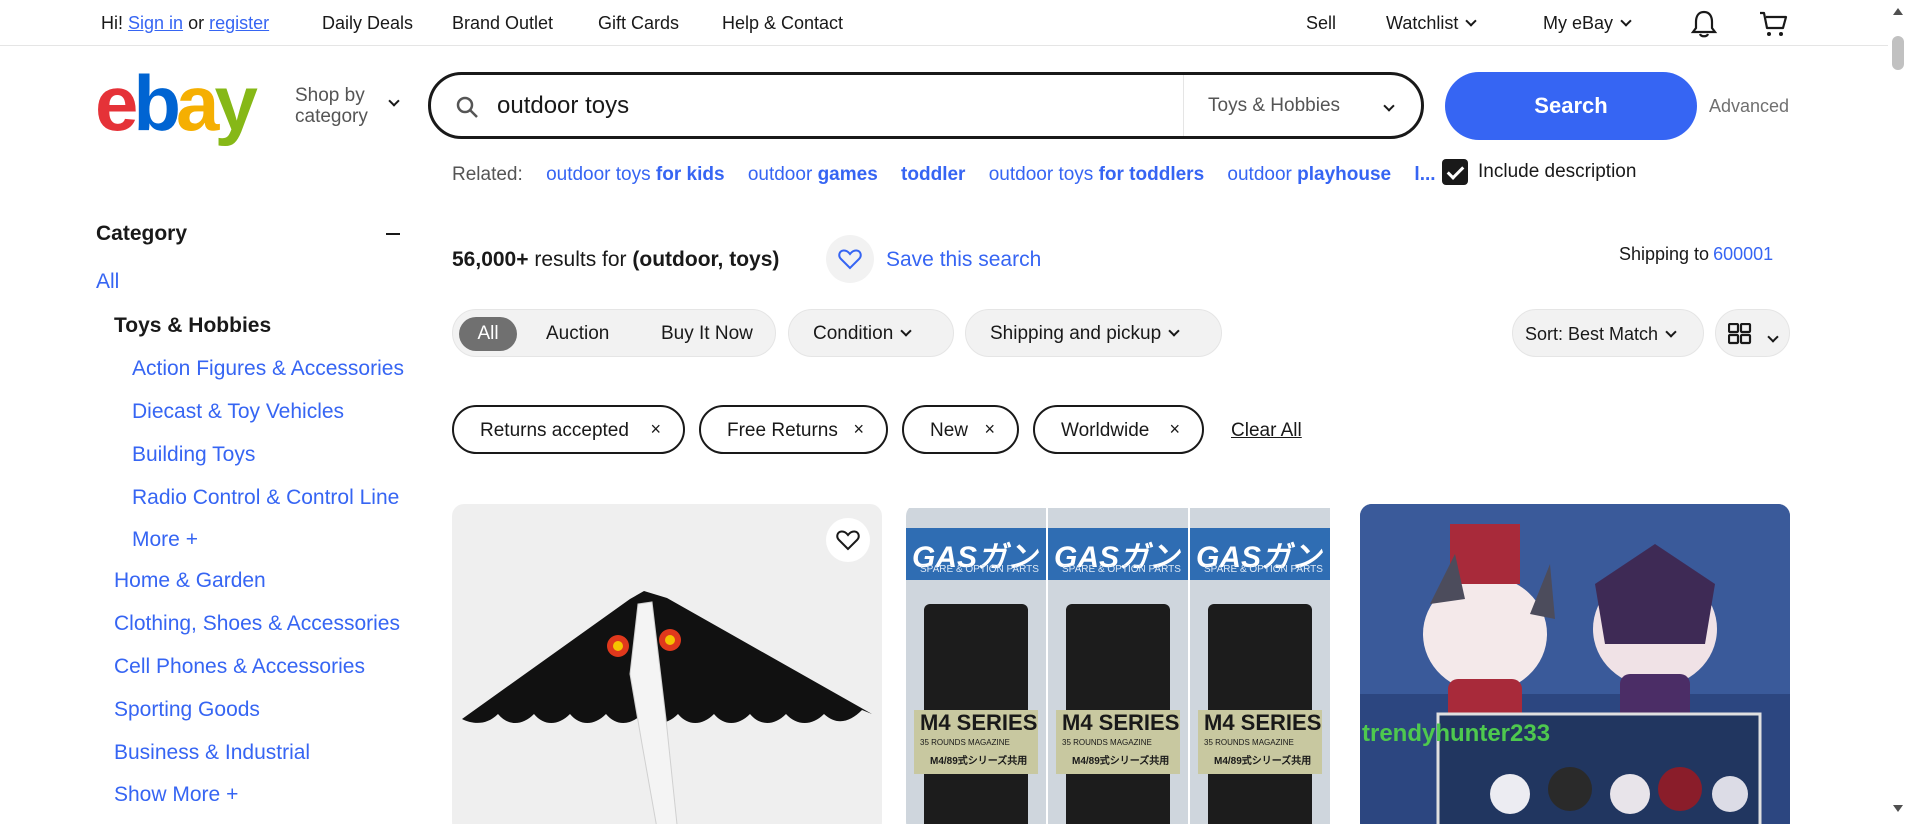  I want to click on related-label: Related:, so click(487, 174).